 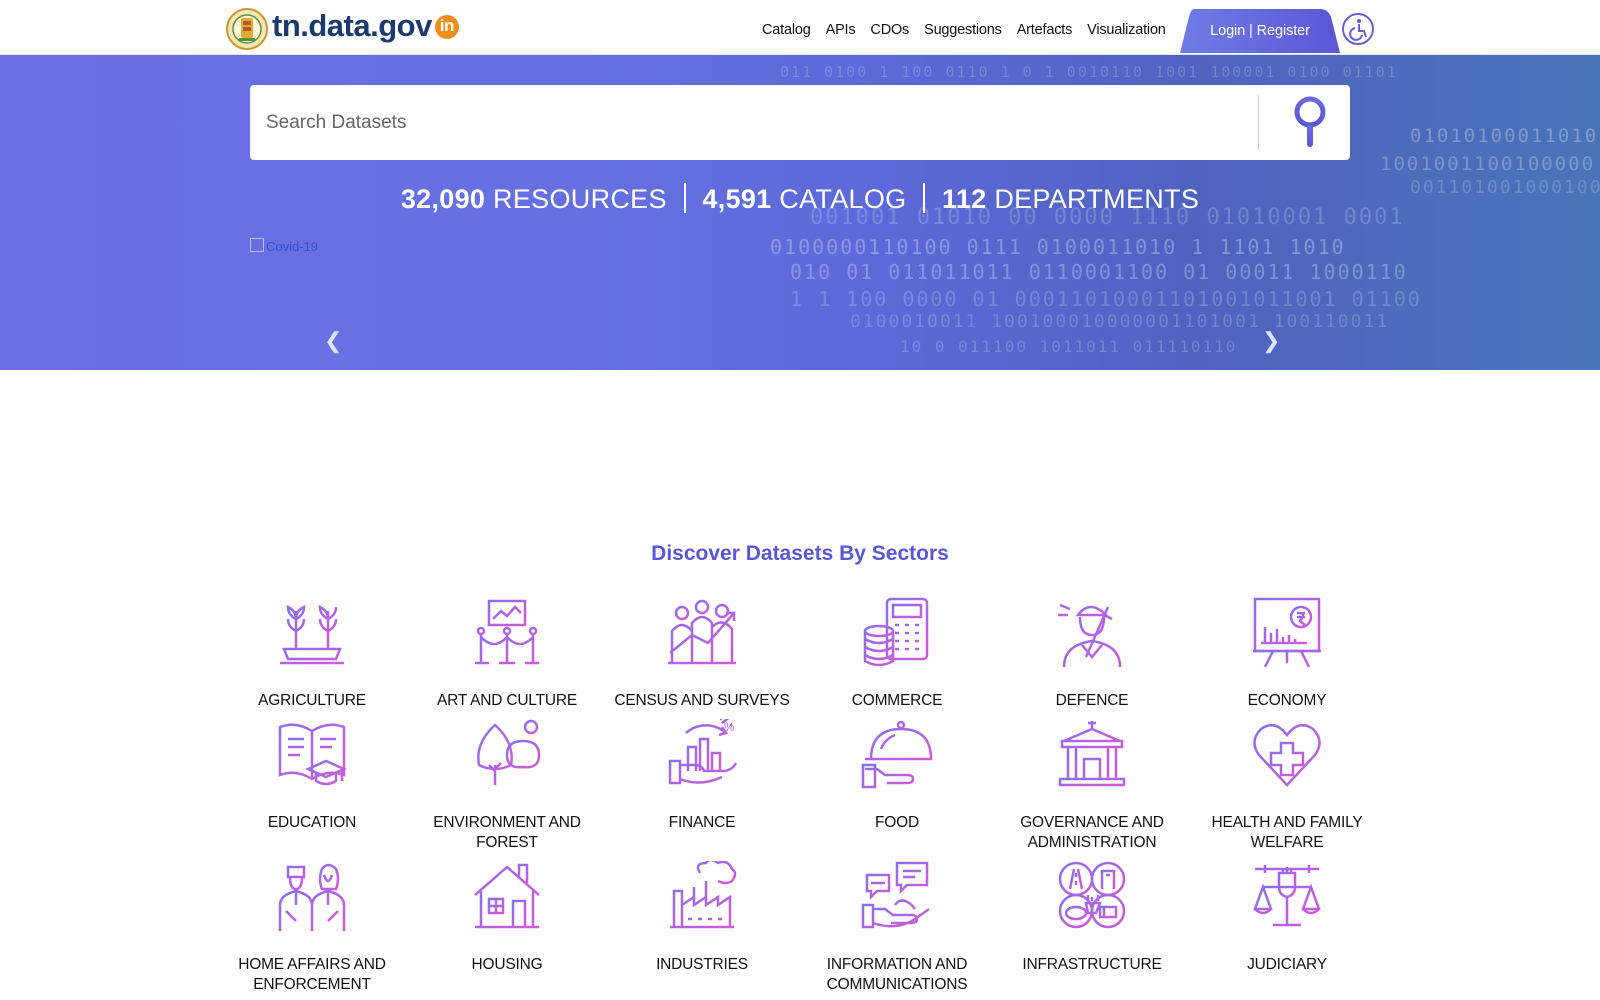 I want to click on governance-and-administration-icon, so click(x=1092, y=754).